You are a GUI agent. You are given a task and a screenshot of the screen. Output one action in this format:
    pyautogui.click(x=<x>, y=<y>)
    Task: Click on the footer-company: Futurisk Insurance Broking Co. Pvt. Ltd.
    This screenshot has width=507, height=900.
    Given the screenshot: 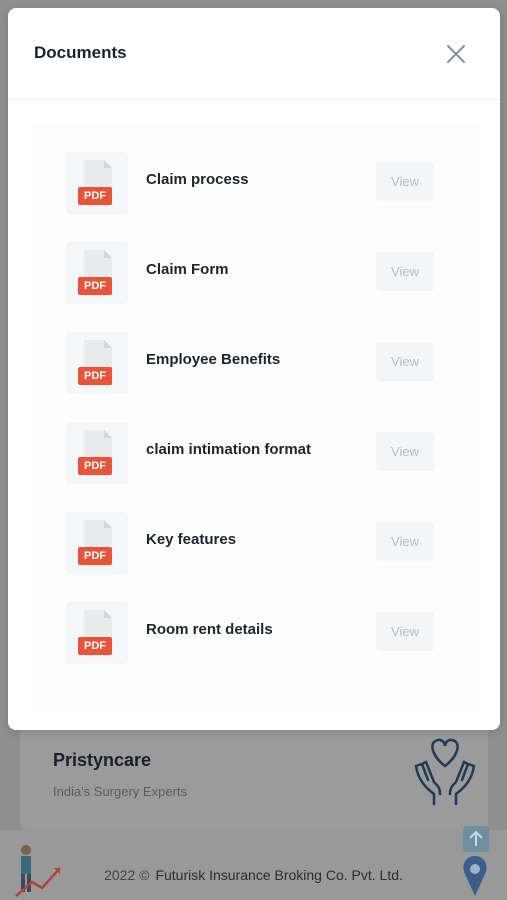 What is the action you would take?
    pyautogui.click(x=279, y=875)
    